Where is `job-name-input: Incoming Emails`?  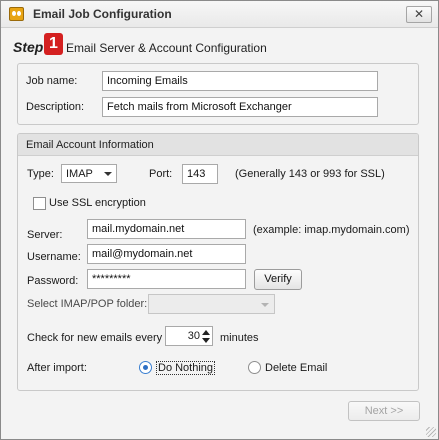 job-name-input: Incoming Emails is located at coordinates (240, 81).